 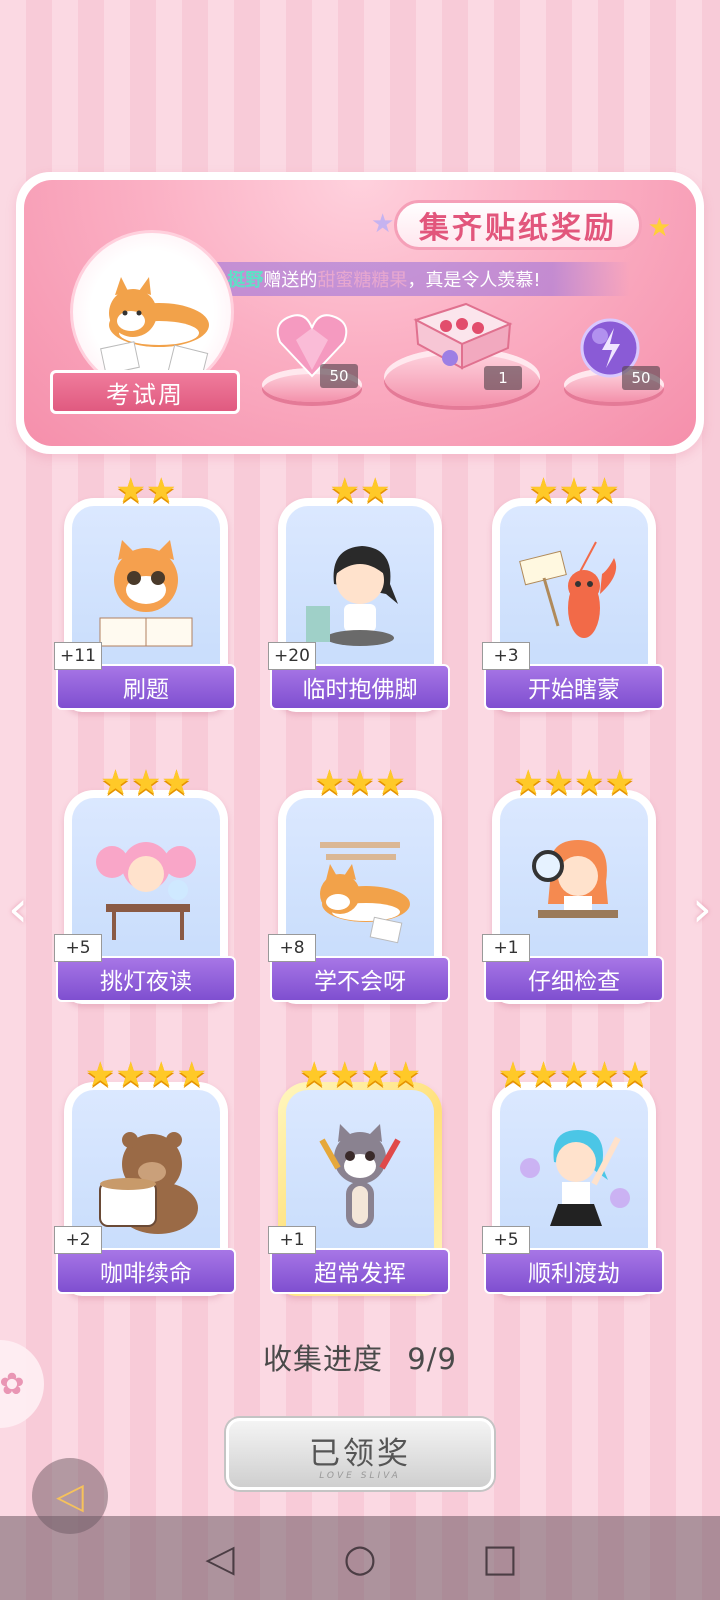 What do you see at coordinates (360, 1475) in the screenshot?
I see `claimed-button-subtext: LOVE SLIVA` at bounding box center [360, 1475].